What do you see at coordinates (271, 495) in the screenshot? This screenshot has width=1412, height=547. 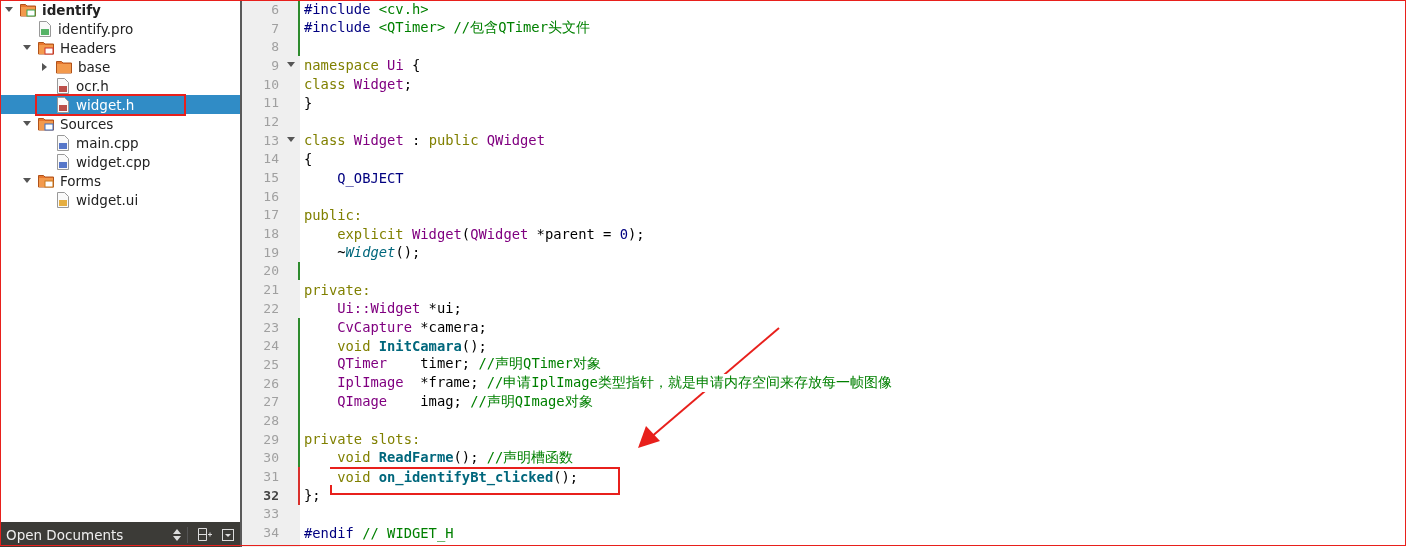 I see `line-number: 32` at bounding box center [271, 495].